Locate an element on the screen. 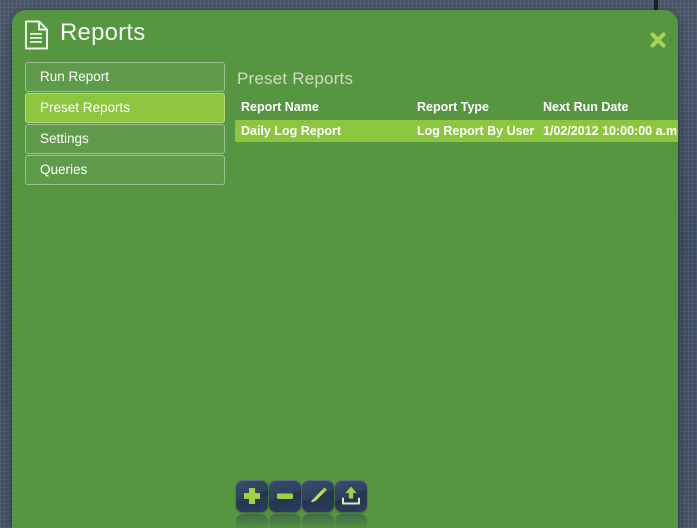 This screenshot has width=697, height=528. cell-next-run-date: 1/02/2012 10:00:00 a.m. is located at coordinates (607, 131).